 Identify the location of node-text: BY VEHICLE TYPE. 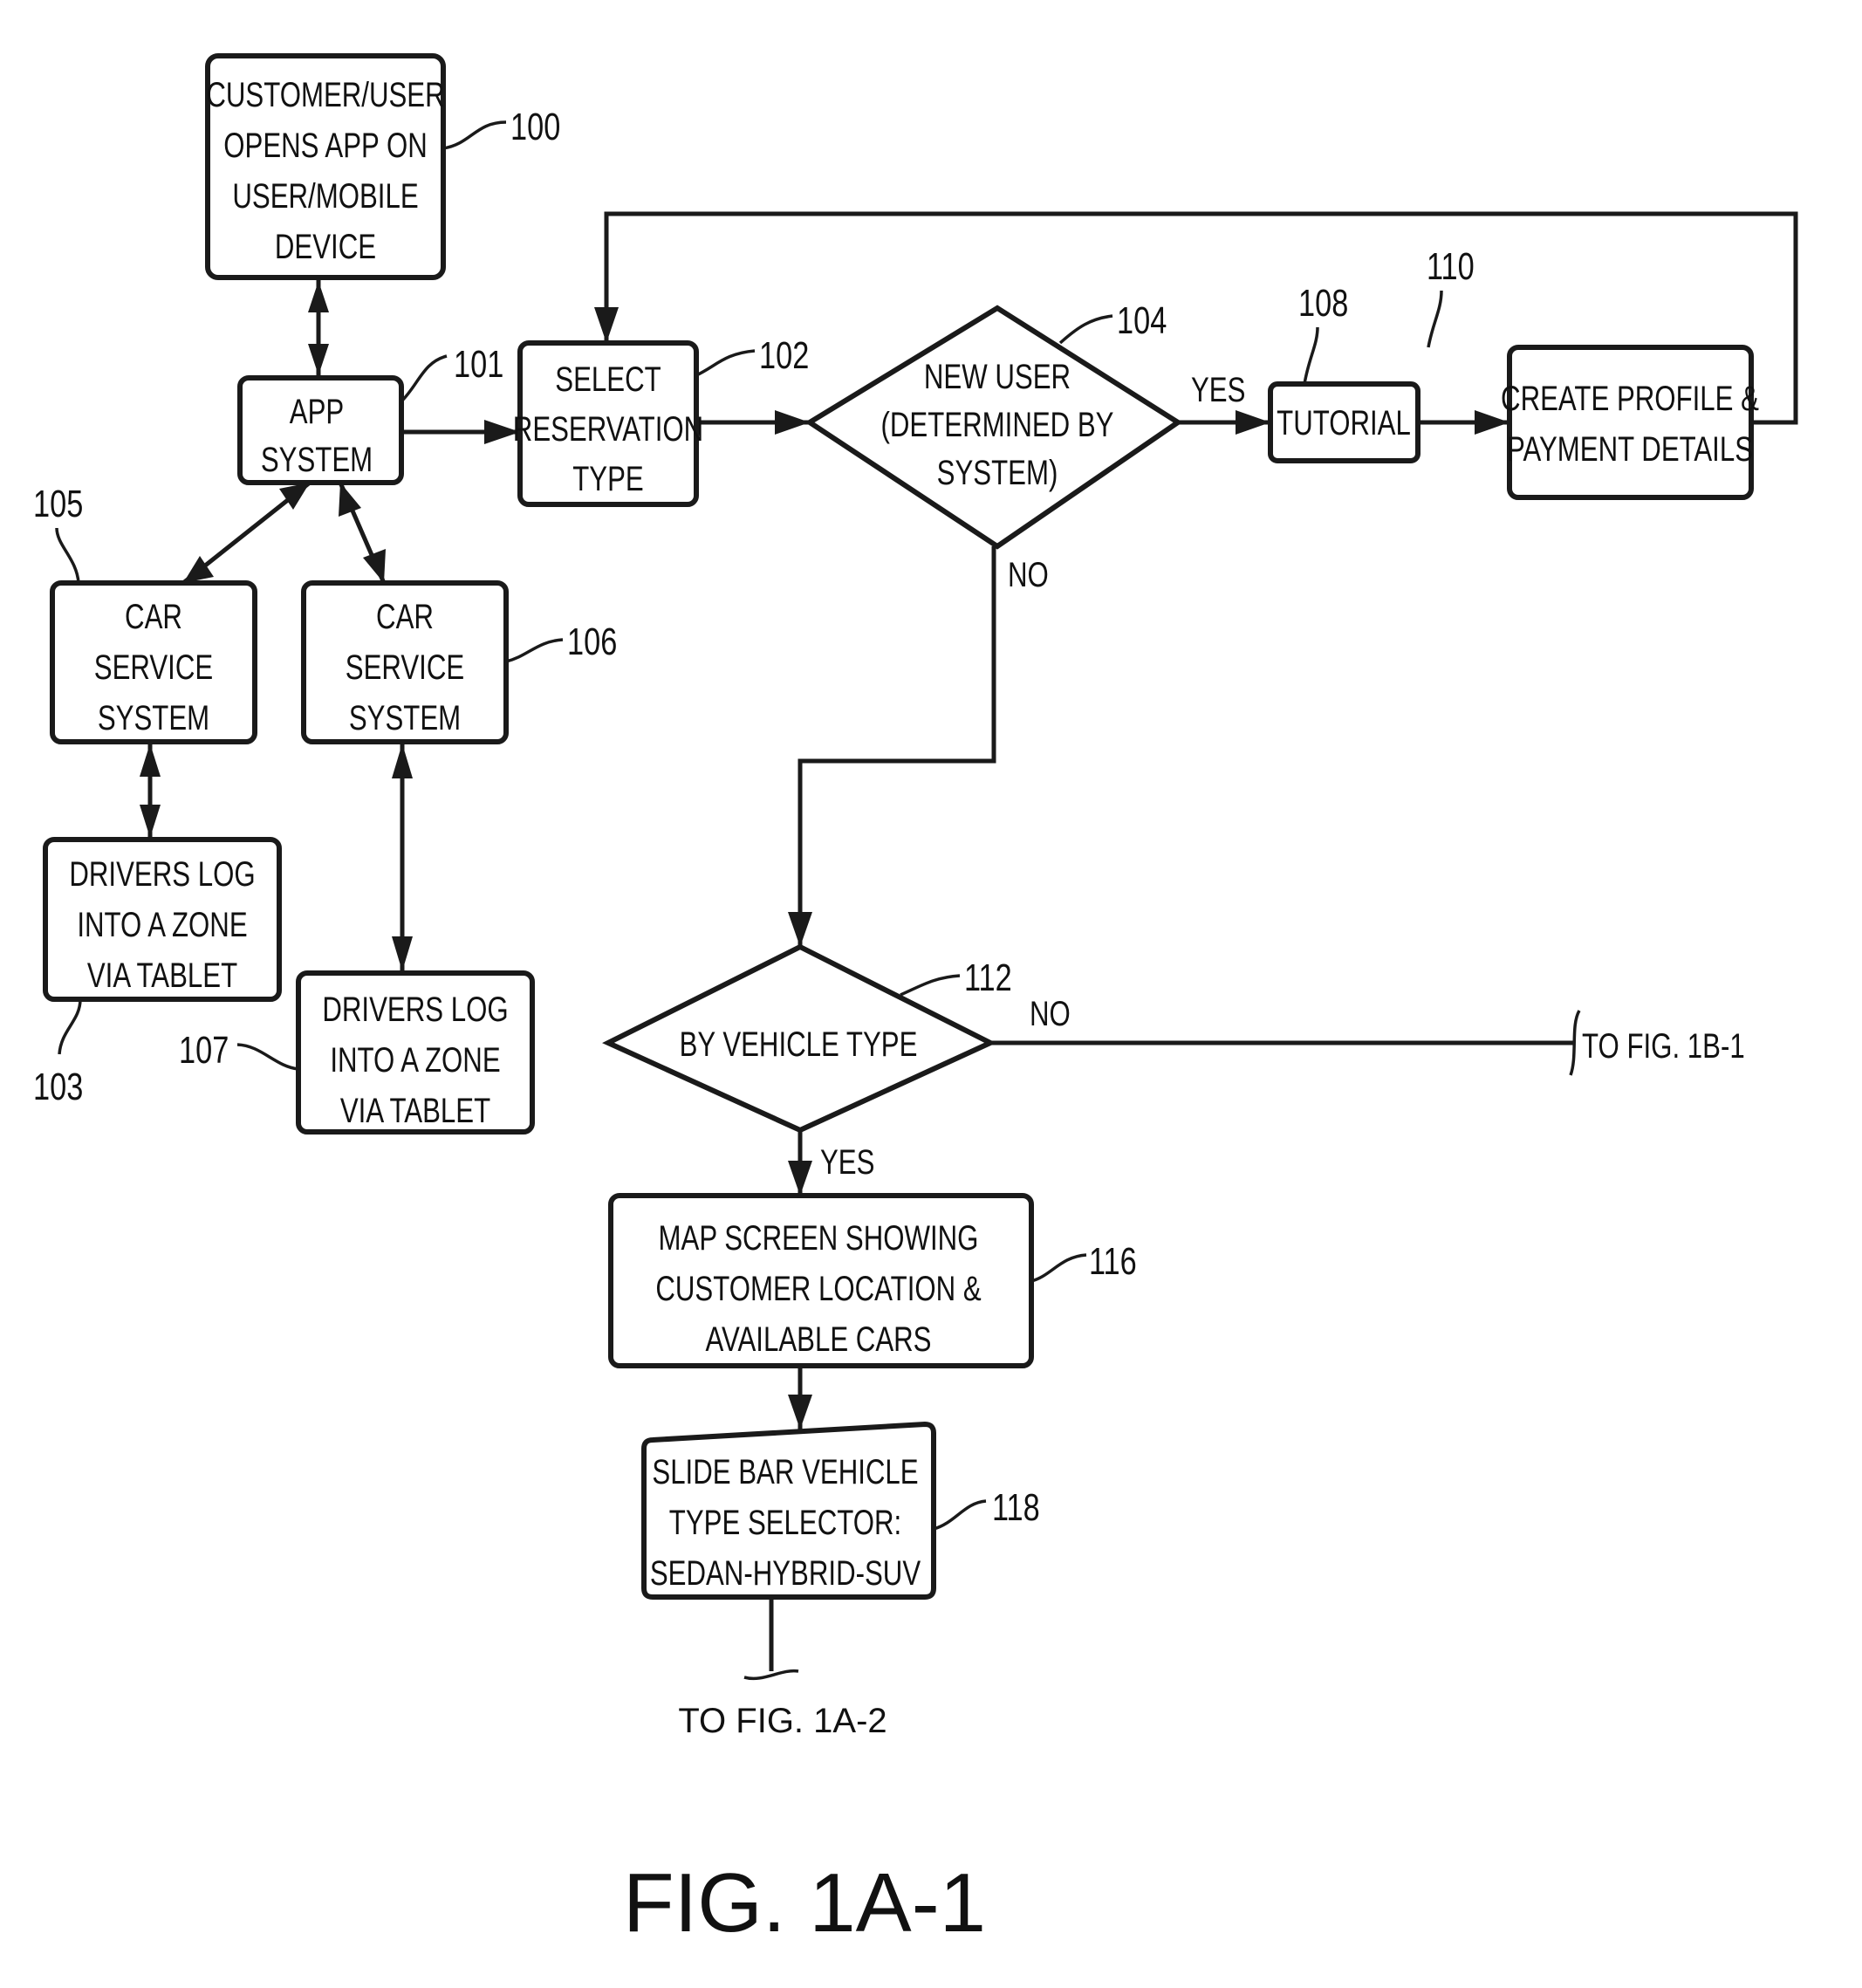
(799, 1044).